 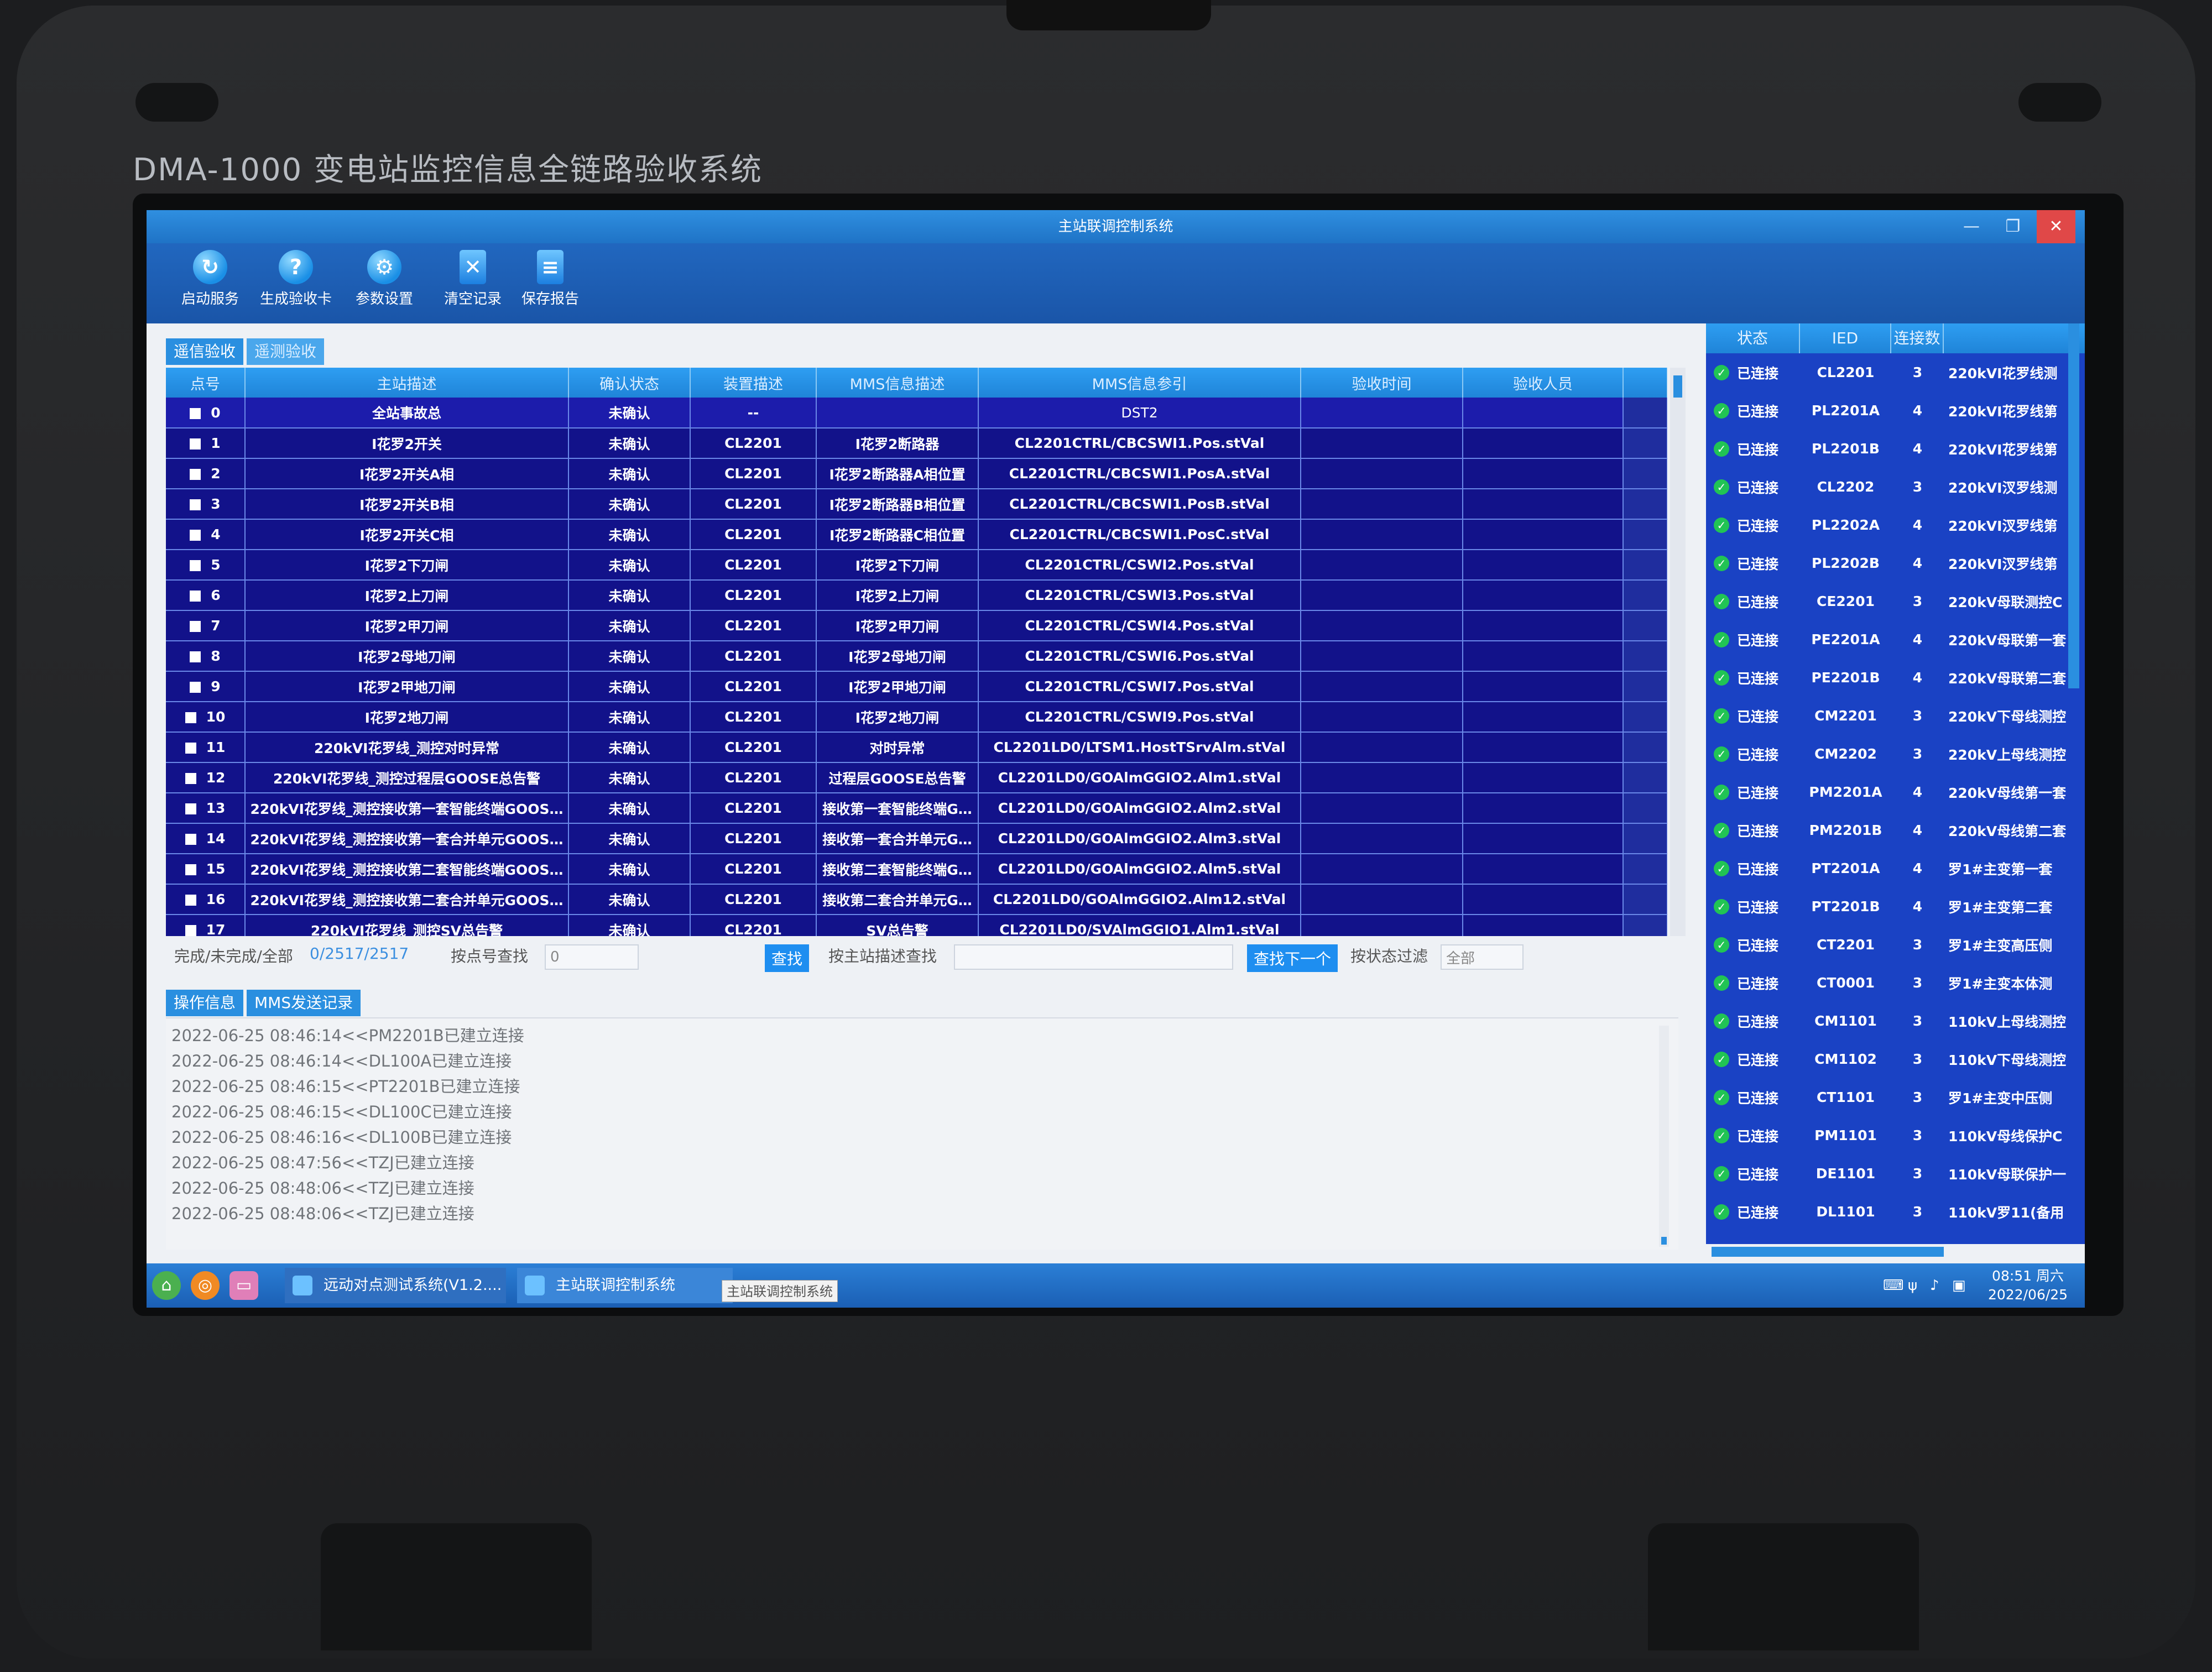 I want to click on column-header: 验收时间, so click(x=1382, y=383).